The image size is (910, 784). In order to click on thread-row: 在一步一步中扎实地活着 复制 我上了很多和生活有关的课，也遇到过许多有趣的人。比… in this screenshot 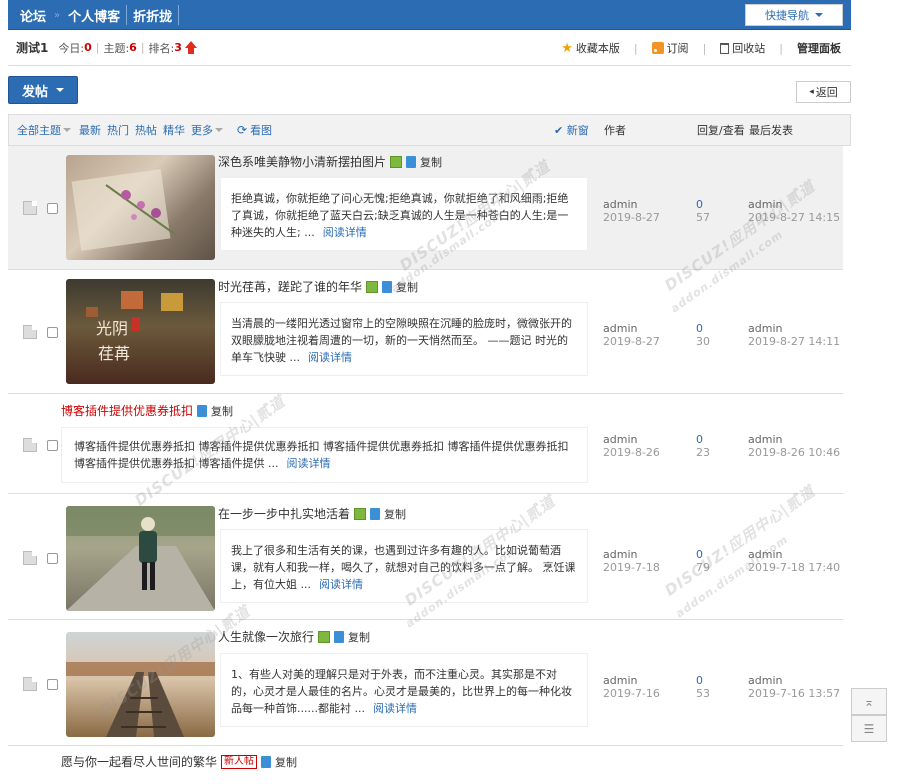, I will do `click(425, 557)`.